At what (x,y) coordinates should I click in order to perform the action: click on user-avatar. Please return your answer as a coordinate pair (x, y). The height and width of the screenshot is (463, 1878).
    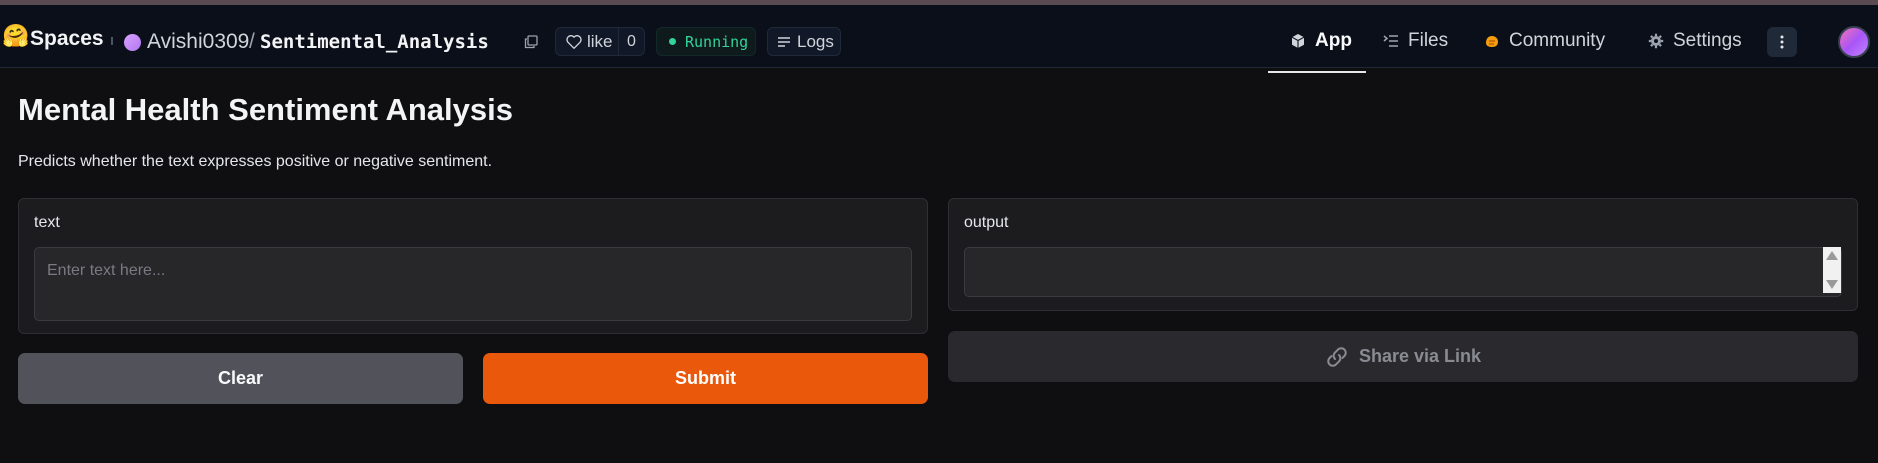
    Looking at the image, I should click on (1854, 42).